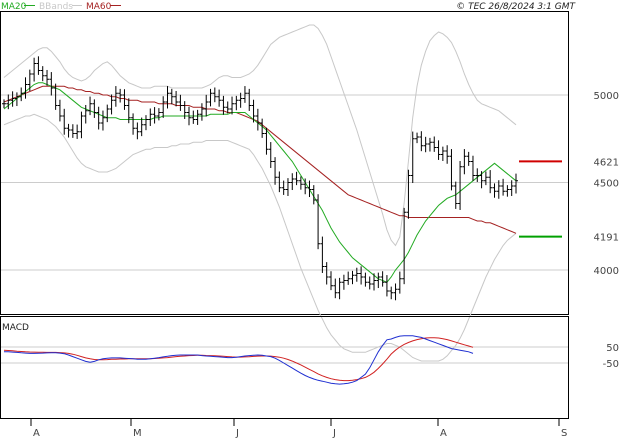 The width and height of the screenshot is (627, 440). Describe the element at coordinates (298, 429) in the screenshot. I see `x-axis: AMJJAS` at that location.